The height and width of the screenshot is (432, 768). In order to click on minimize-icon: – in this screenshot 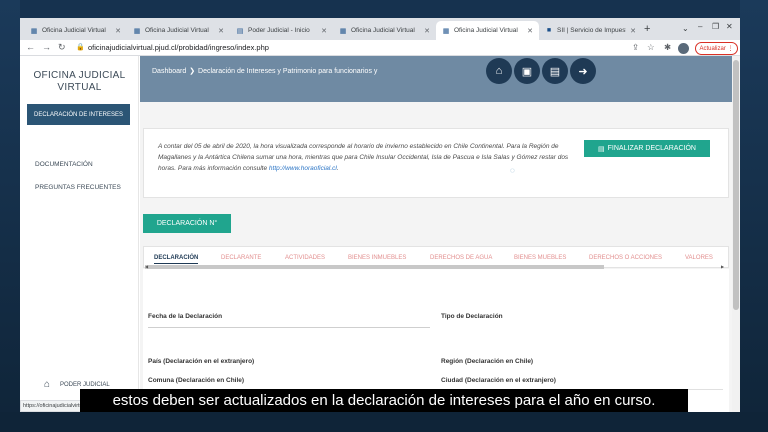, I will do `click(700, 26)`.